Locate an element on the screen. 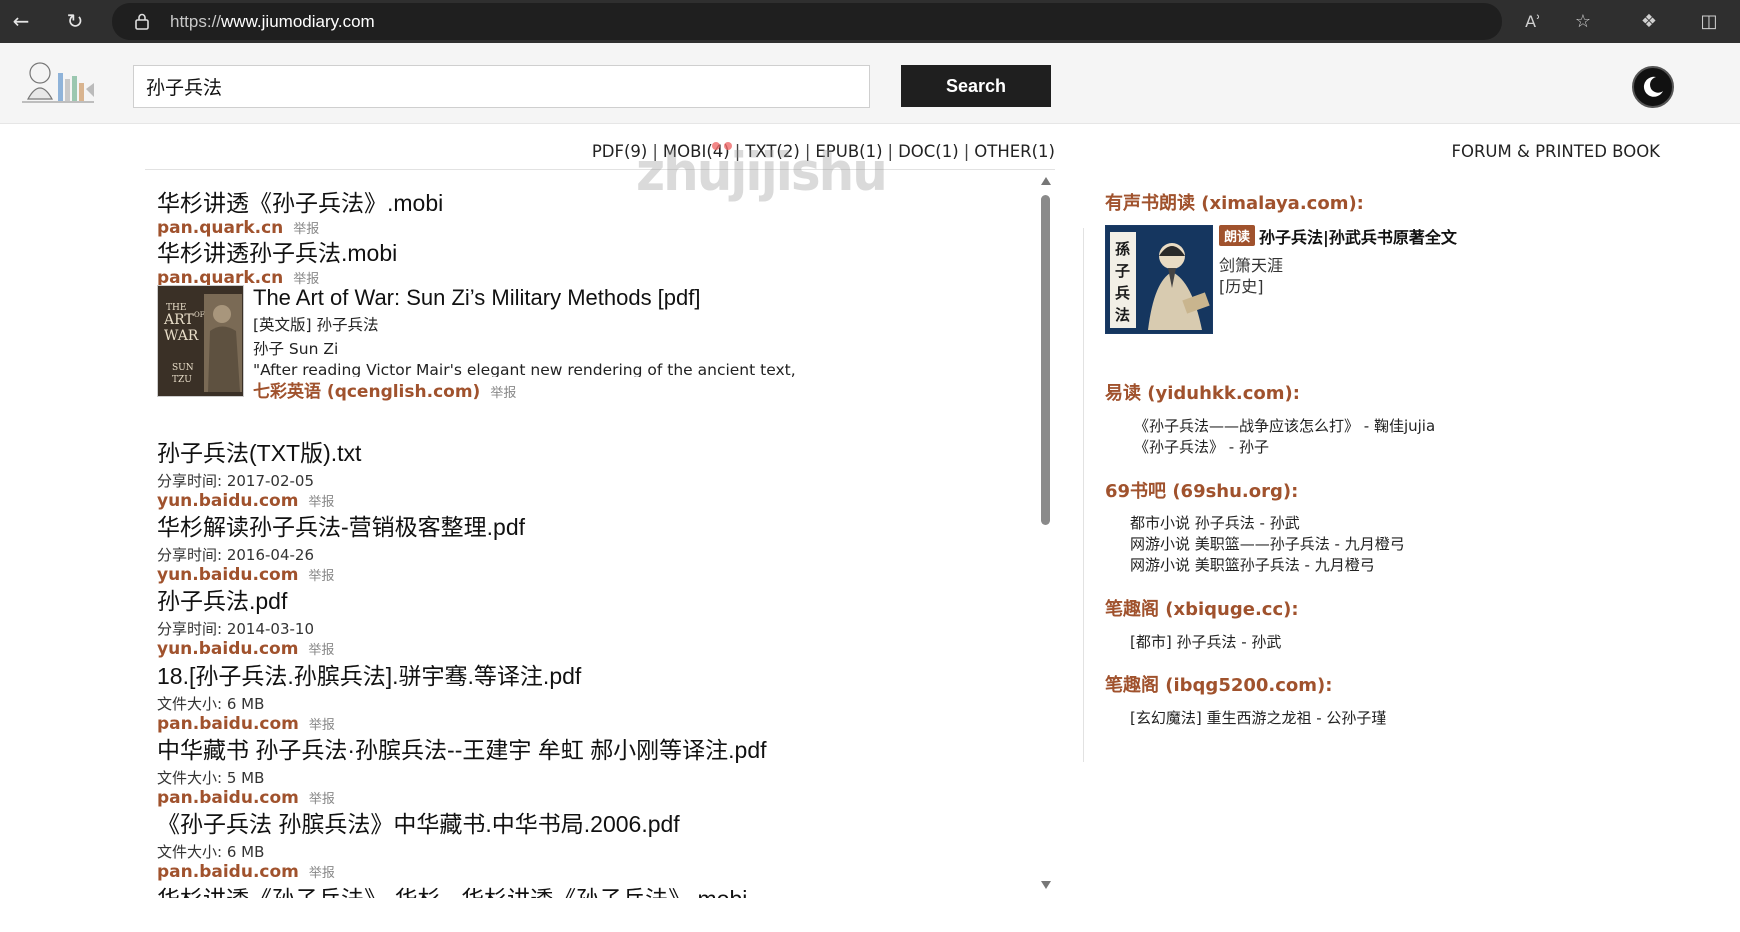 The height and width of the screenshot is (932, 1740). browser-toolbar: ← ↻ https://www.jiumodiary.com Aʾ ☆ ❖ ◫ is located at coordinates (870, 21).